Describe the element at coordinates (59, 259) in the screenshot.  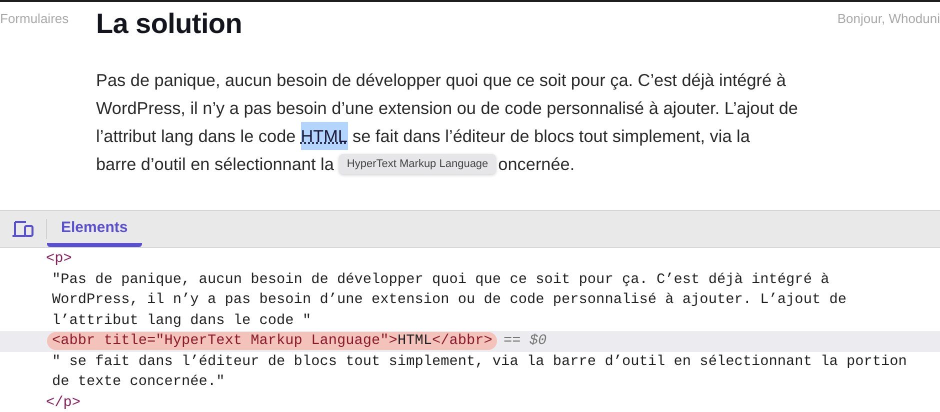
I see `code-tag: <p>` at that location.